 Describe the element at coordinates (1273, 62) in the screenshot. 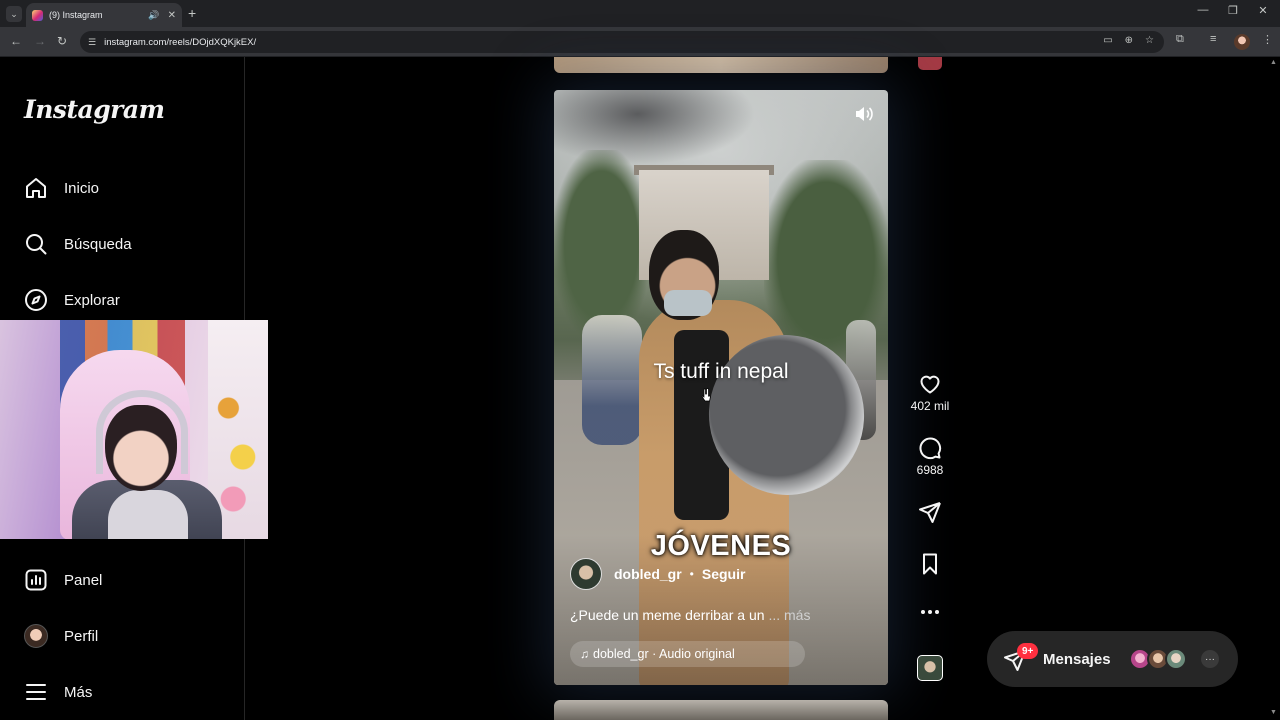

I see `scroll-up-icon: ▲` at that location.